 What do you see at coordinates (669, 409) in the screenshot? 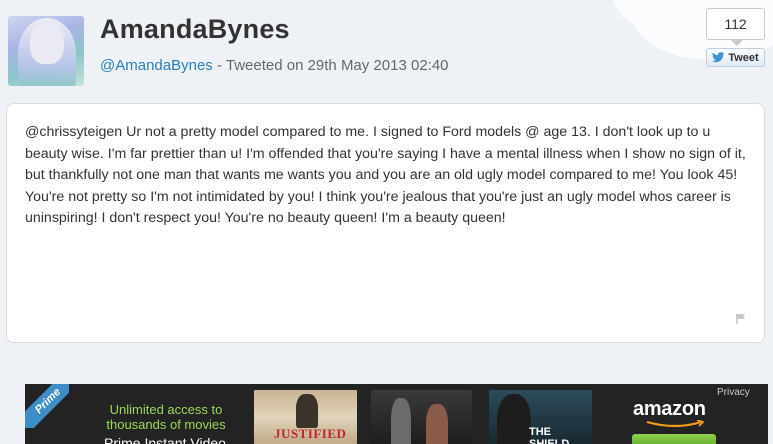
I see `amazon-logo: amazon` at bounding box center [669, 409].